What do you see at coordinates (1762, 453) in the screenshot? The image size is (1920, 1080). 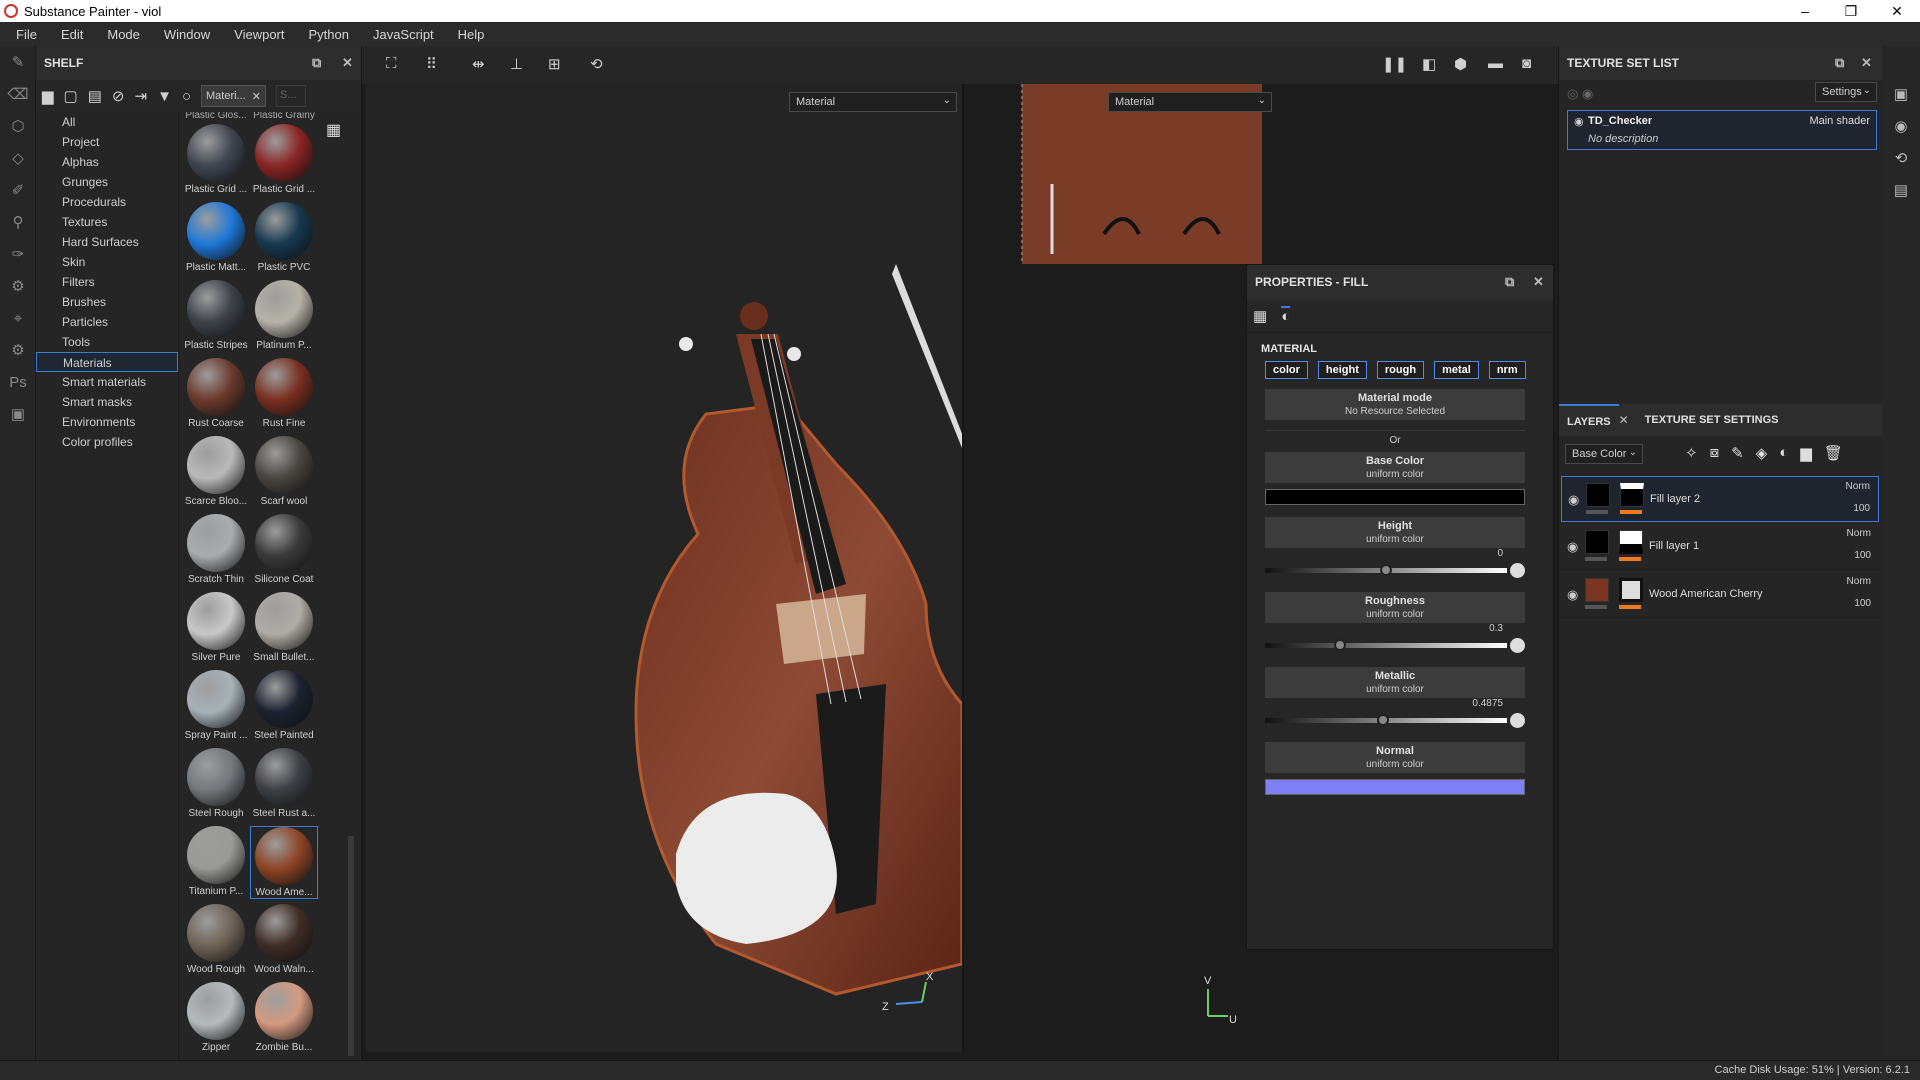 I see `add-fill-layer-icon: ◈` at bounding box center [1762, 453].